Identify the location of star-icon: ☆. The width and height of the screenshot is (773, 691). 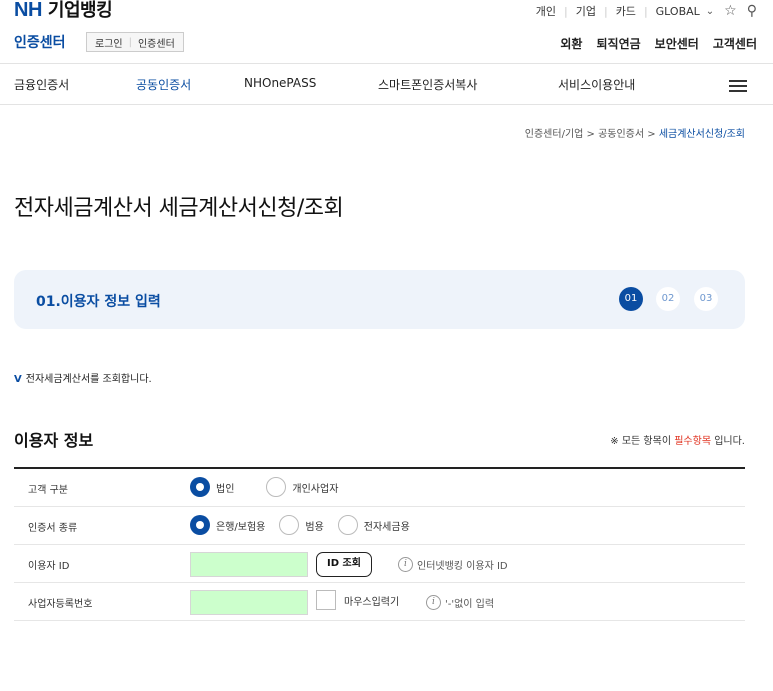
(730, 11).